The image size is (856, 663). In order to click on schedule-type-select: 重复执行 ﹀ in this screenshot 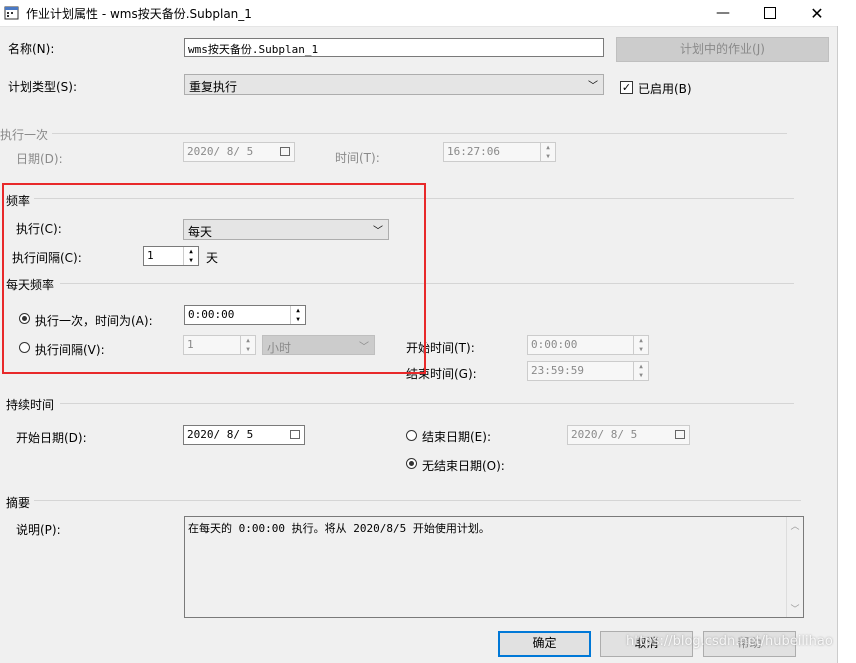, I will do `click(394, 84)`.